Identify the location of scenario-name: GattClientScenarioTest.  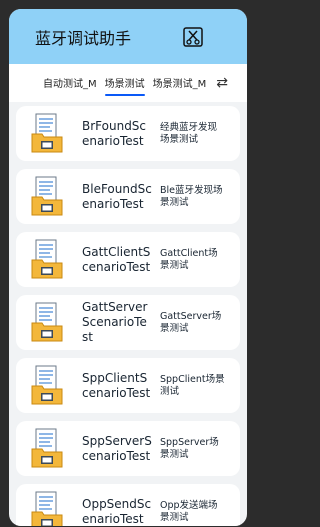
(116, 259).